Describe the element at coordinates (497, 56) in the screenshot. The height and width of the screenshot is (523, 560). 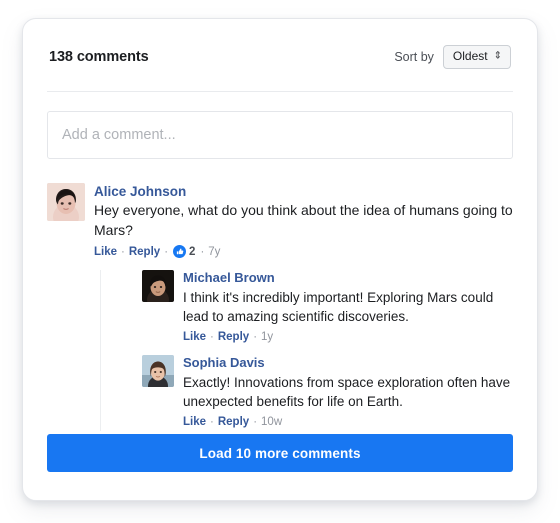
I see `up-down-arrows-icon: ⇕` at that location.